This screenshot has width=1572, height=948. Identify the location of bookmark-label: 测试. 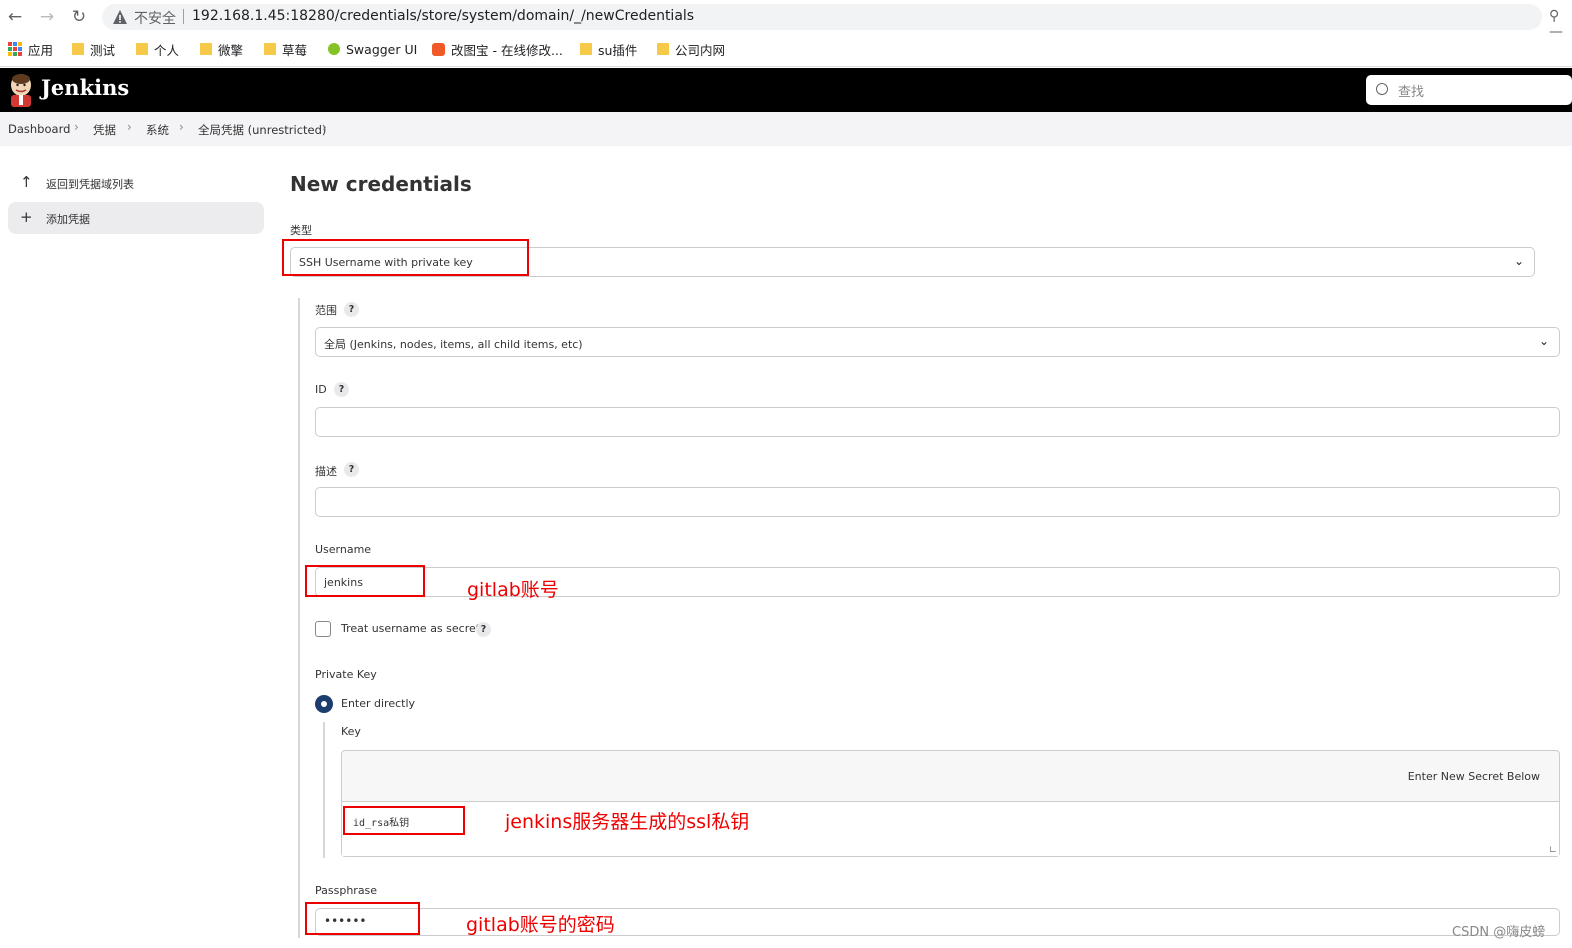
(103, 50).